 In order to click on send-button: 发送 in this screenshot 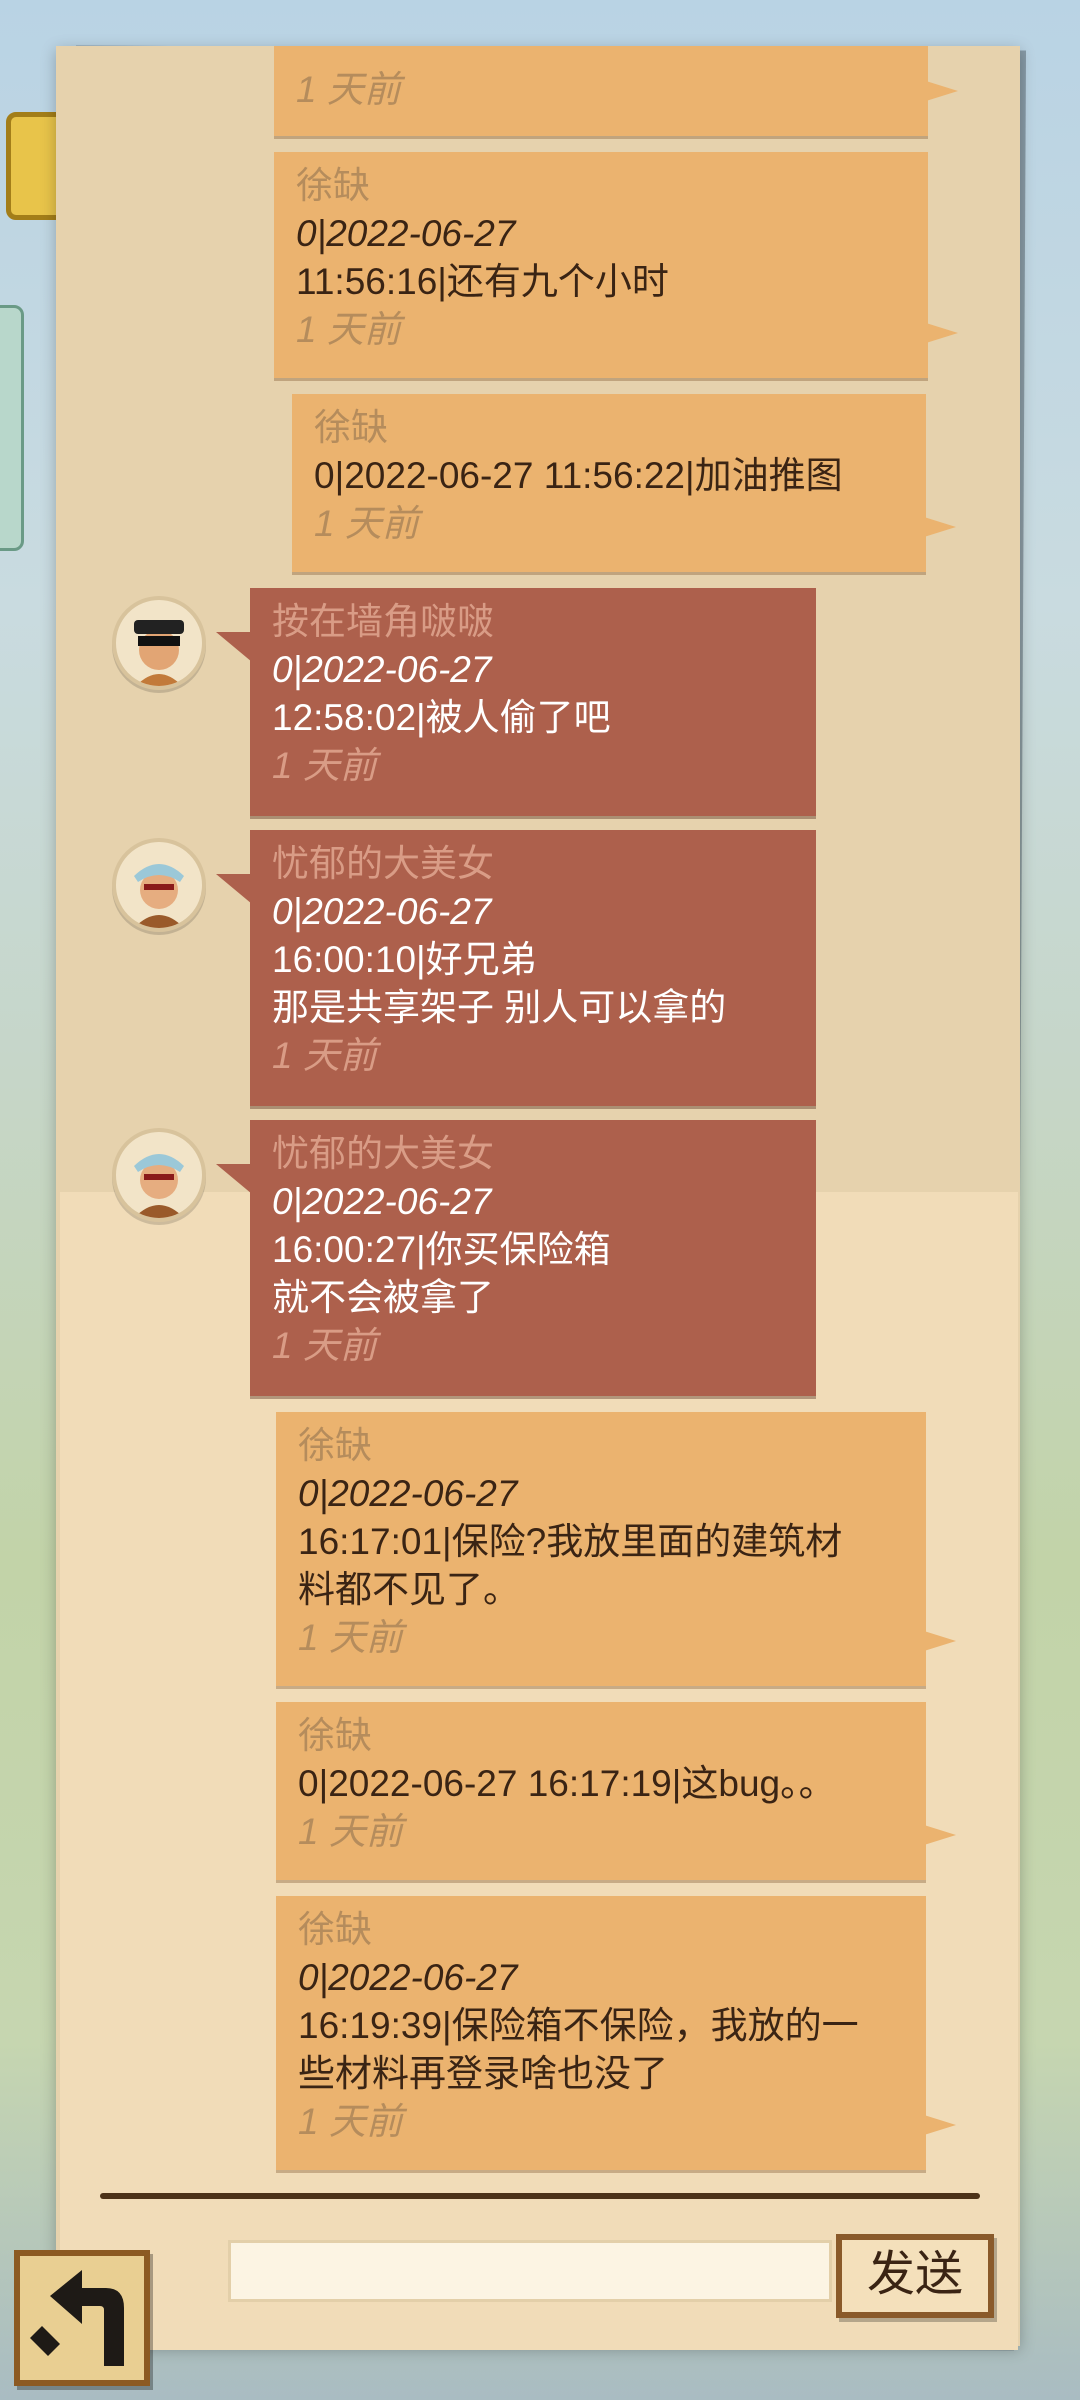, I will do `click(915, 2276)`.